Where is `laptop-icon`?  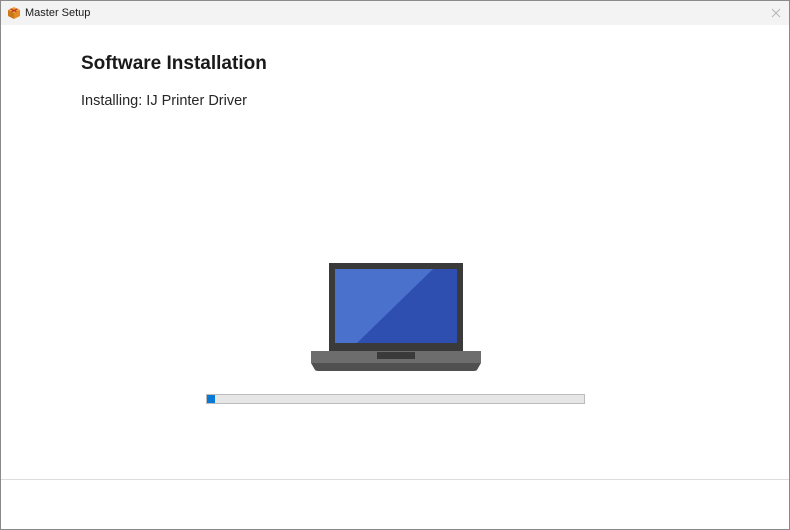 laptop-icon is located at coordinates (396, 317).